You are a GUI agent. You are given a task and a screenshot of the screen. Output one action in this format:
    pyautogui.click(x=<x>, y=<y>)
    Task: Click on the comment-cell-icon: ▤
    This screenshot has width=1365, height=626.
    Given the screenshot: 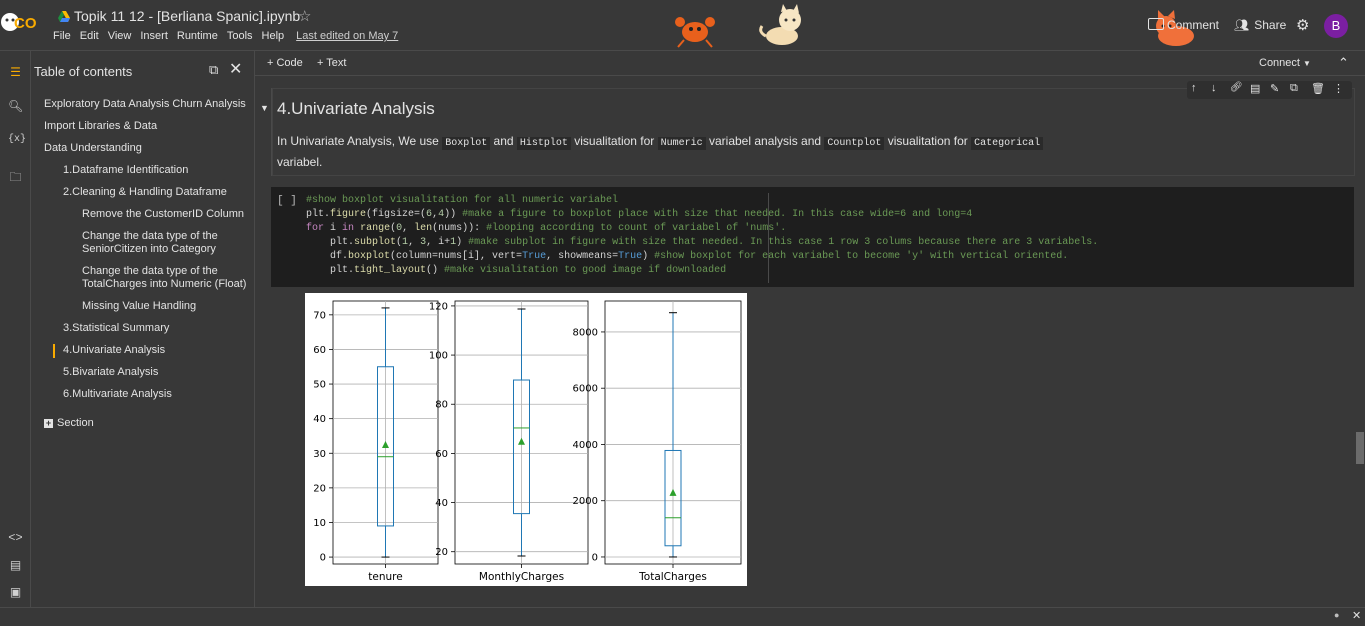 What is the action you would take?
    pyautogui.click(x=1255, y=88)
    